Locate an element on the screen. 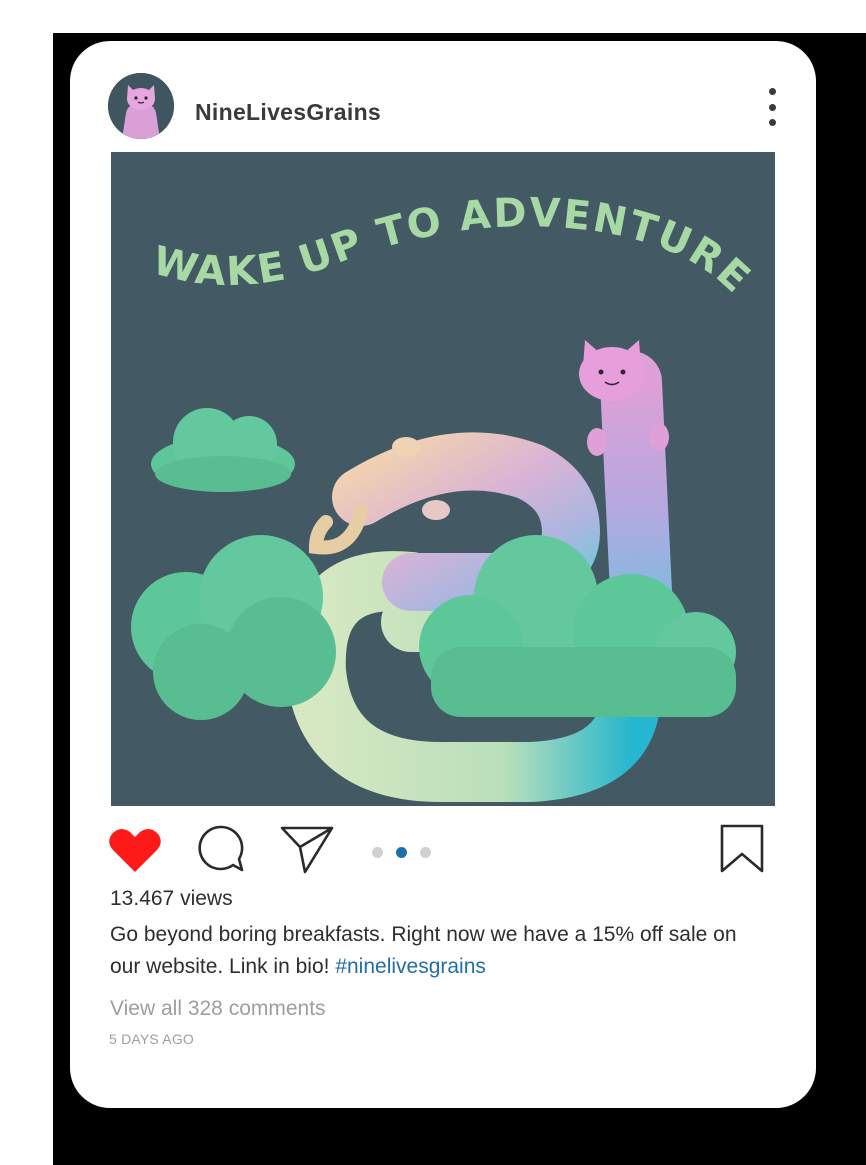  cat-avatar-icon is located at coordinates (141, 106).